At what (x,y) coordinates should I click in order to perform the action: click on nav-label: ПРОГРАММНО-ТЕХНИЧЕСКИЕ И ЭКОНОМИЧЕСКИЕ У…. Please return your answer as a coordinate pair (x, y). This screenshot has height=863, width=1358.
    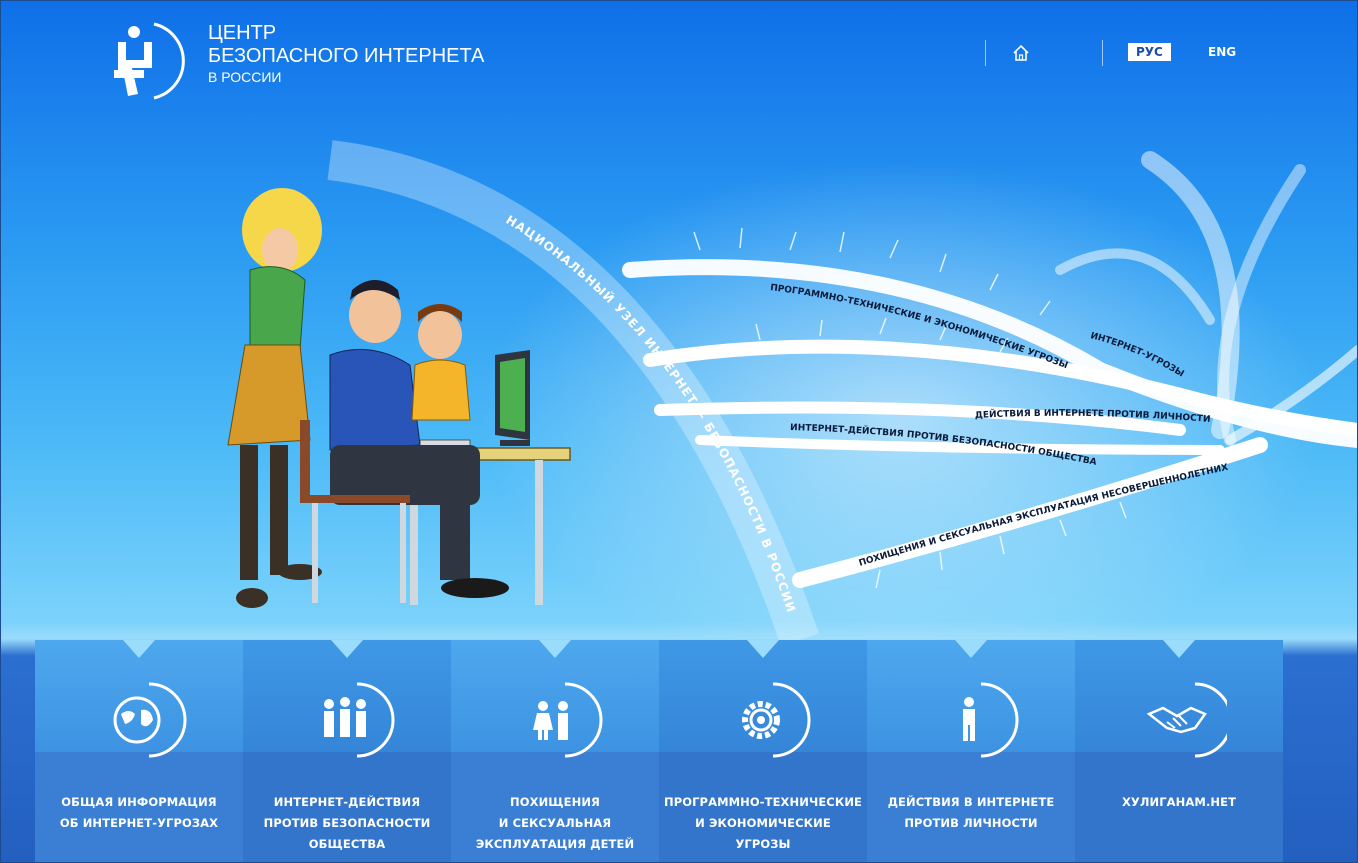
    Looking at the image, I should click on (763, 823).